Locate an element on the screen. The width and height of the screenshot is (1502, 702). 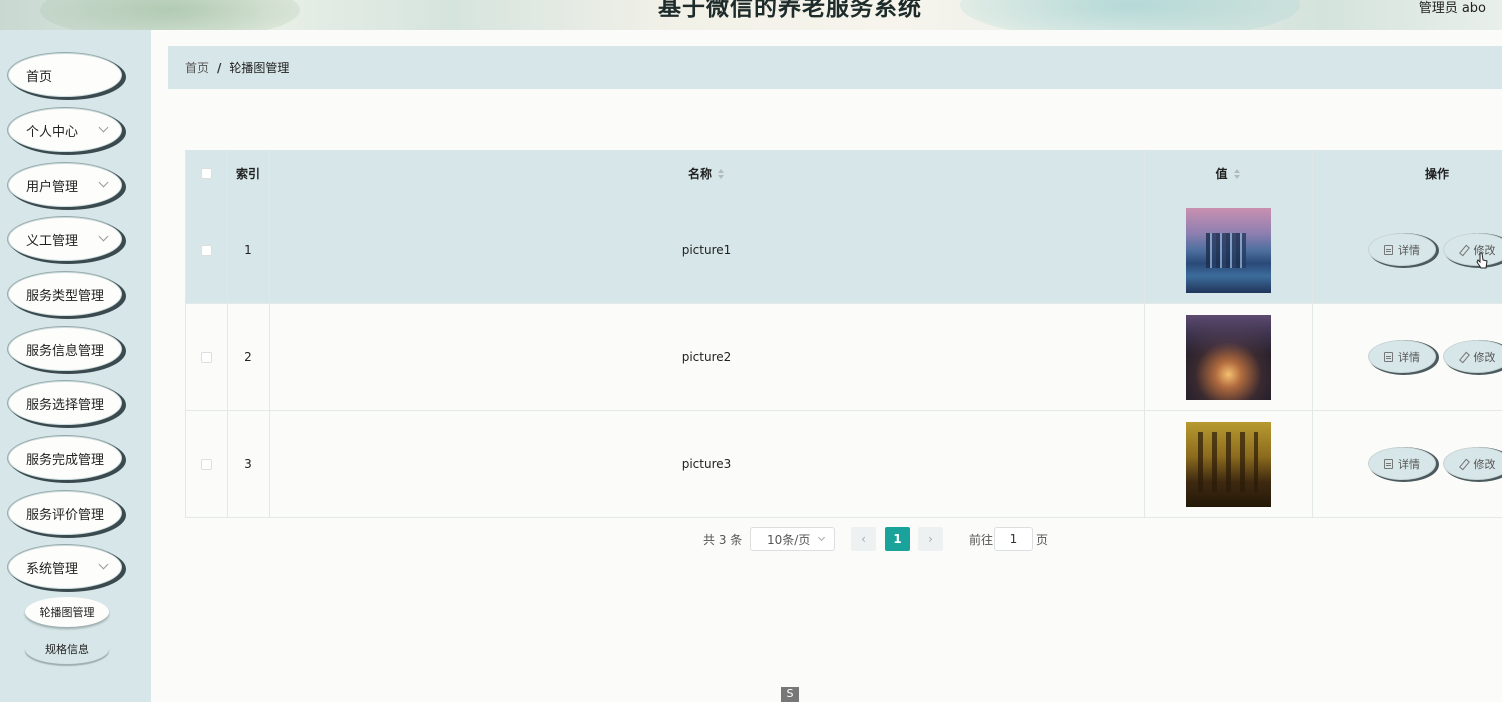
select-all-checkbox is located at coordinates (206, 173).